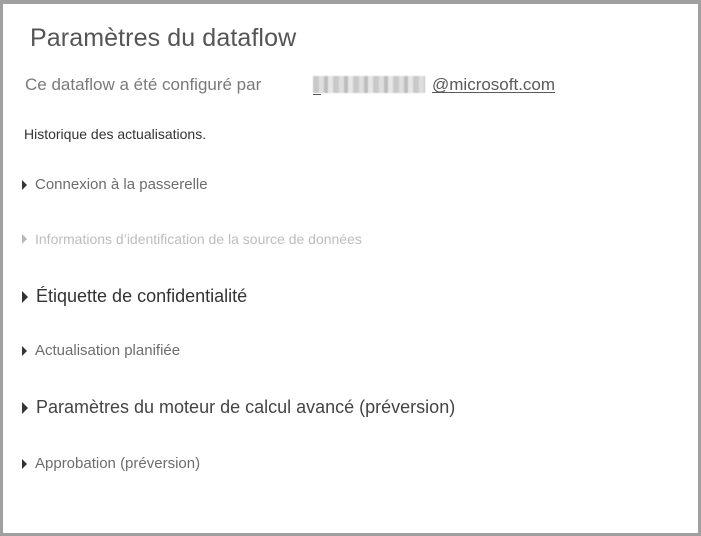 The height and width of the screenshot is (536, 701). I want to click on section-endorsement: Approbation (préversion), so click(111, 463).